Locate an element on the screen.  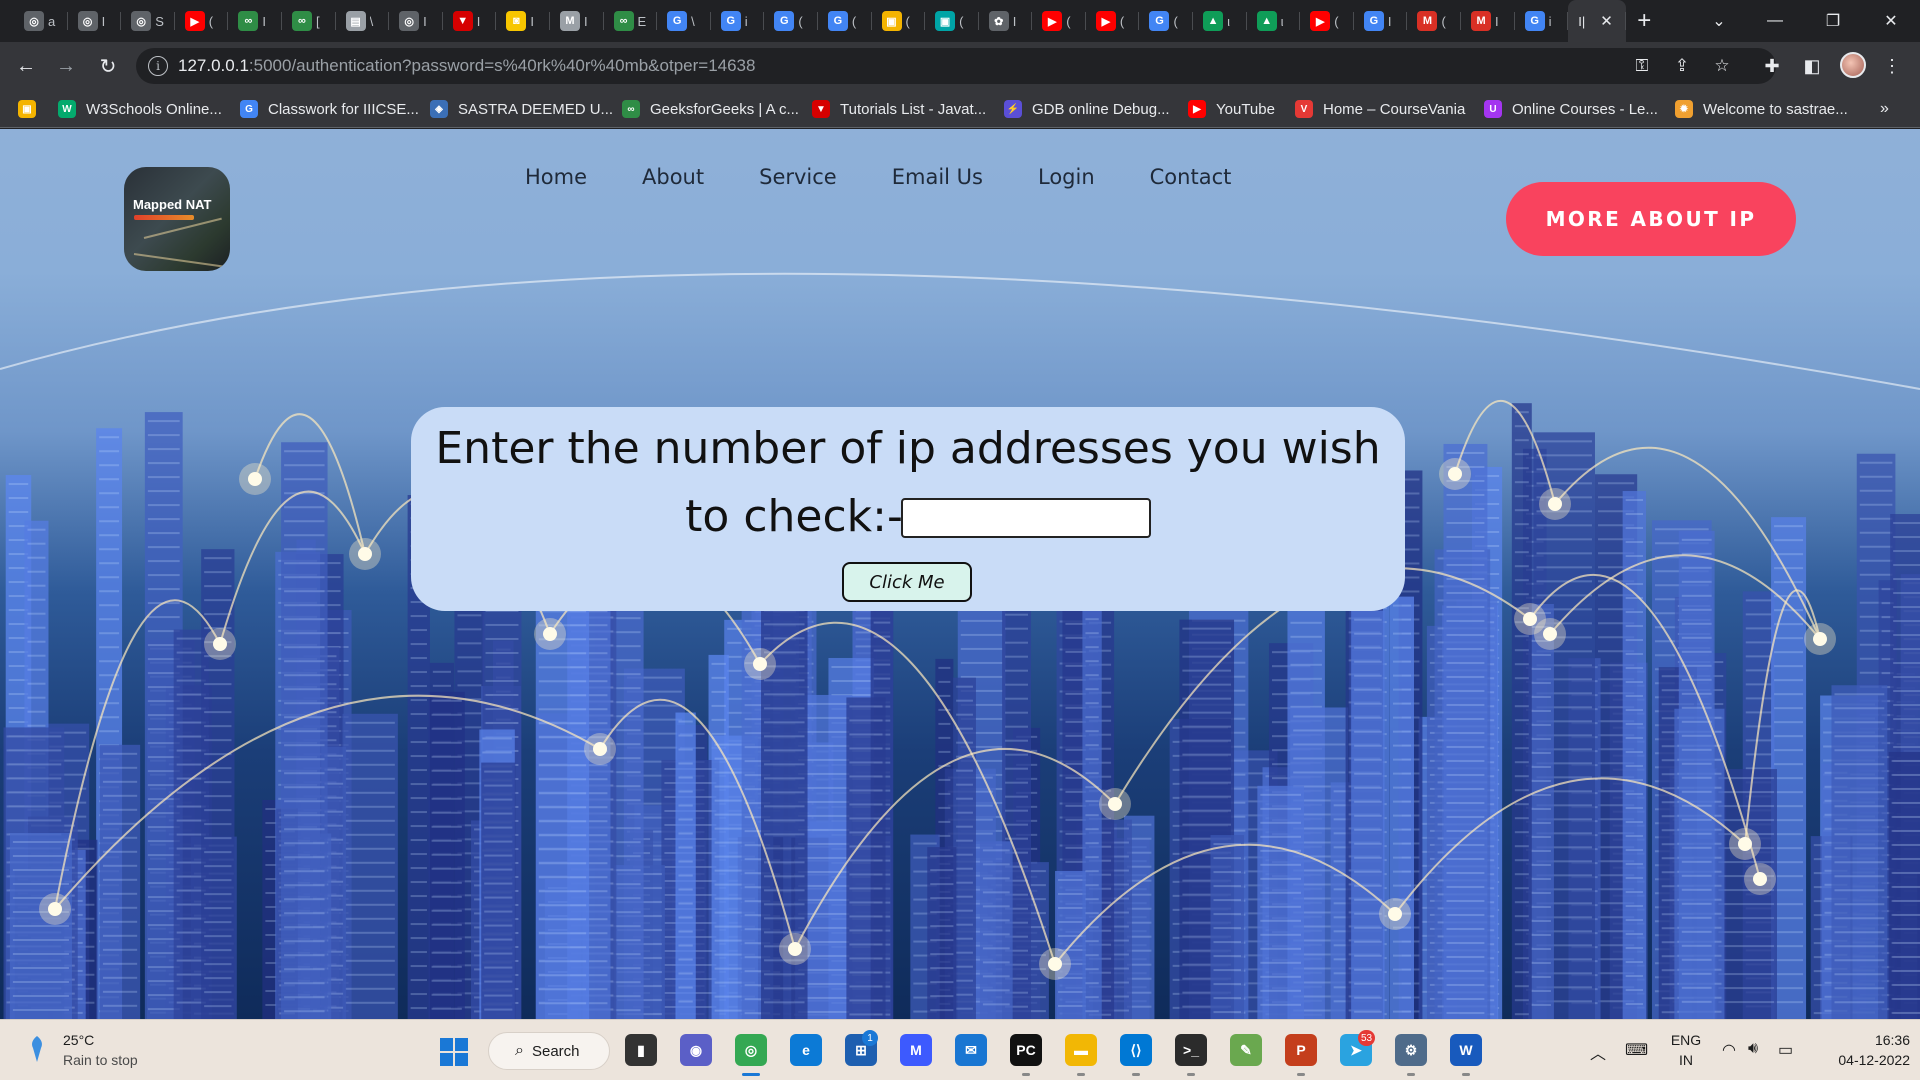
mathway-icon: M is located at coordinates (916, 1050).